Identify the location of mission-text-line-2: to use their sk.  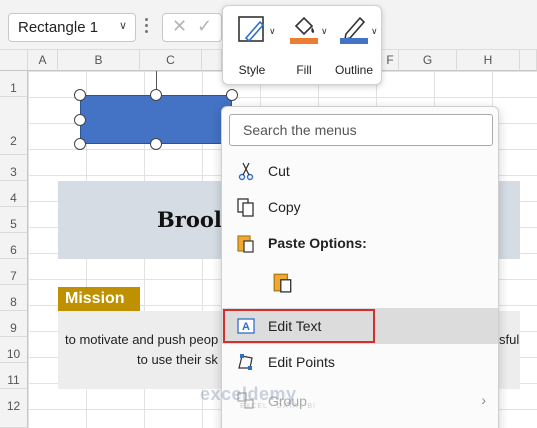
(177, 359).